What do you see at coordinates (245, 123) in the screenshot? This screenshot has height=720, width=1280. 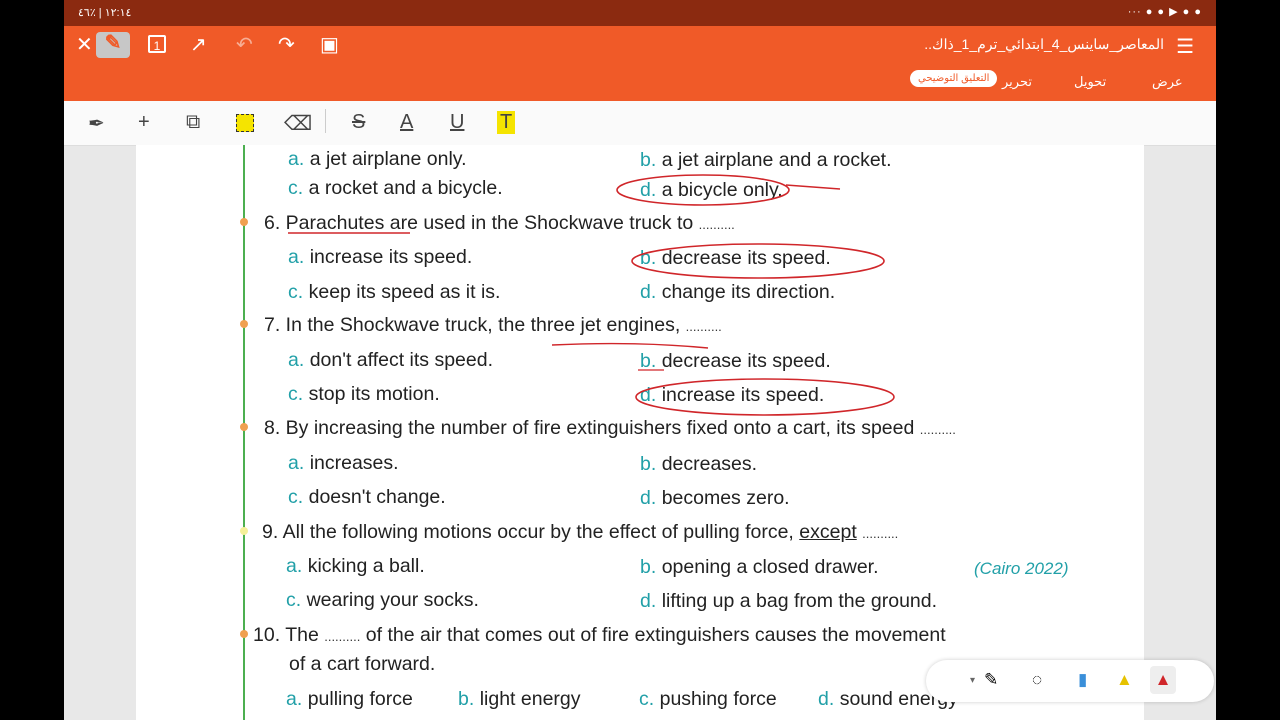 I see `area-highlight-icon` at bounding box center [245, 123].